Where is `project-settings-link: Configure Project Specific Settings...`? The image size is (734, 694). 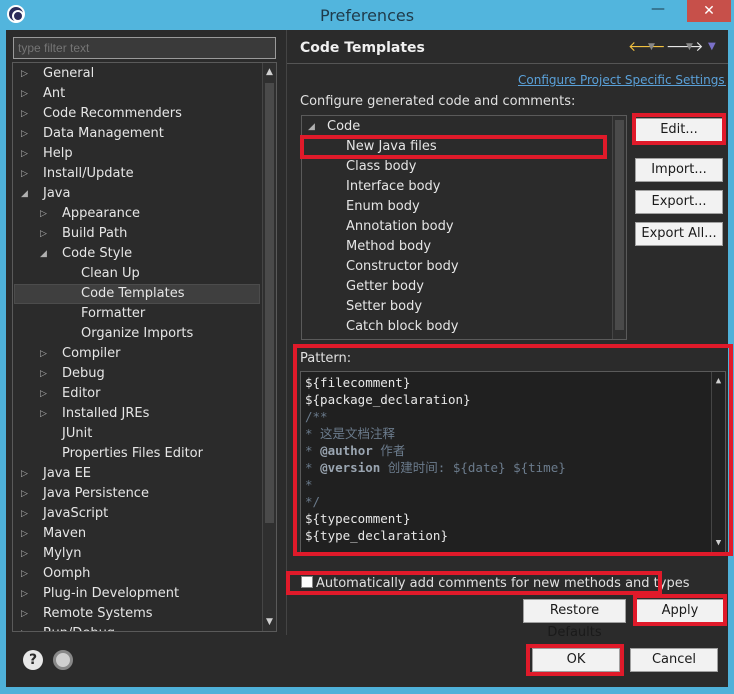
project-settings-link: Configure Project Specific Settings... is located at coordinates (622, 80).